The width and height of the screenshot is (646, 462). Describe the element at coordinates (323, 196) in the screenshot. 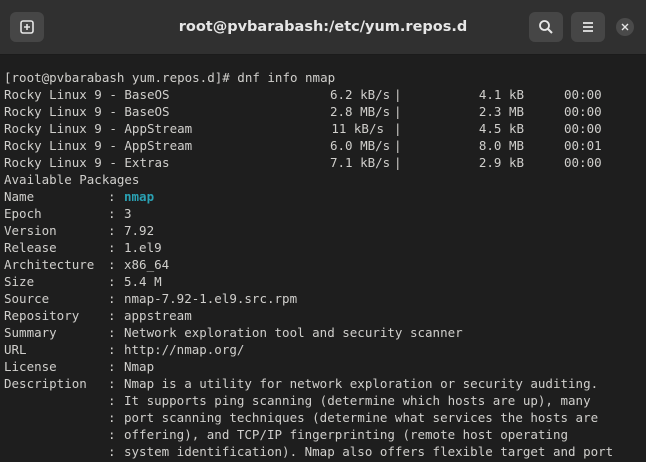

I see `info-row-name: Name : nmap` at that location.